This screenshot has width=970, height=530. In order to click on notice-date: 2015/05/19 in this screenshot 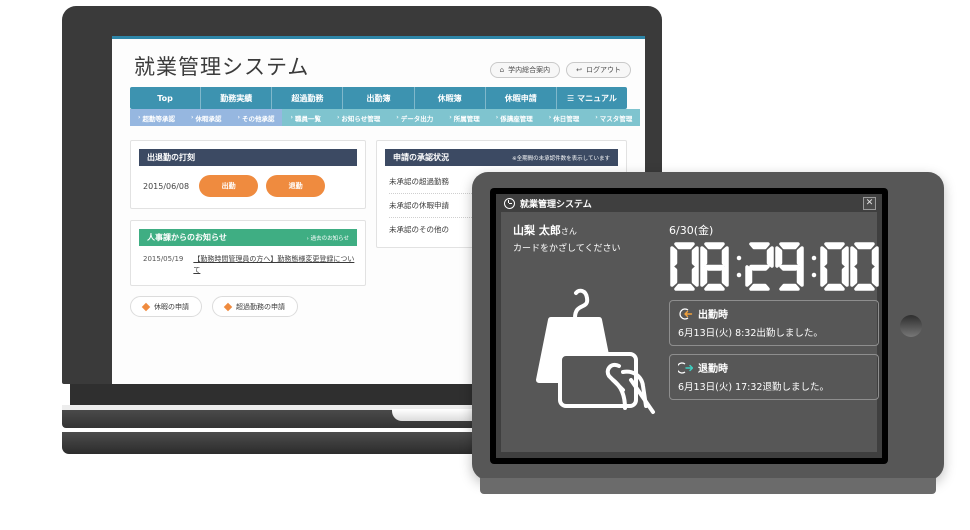, I will do `click(163, 259)`.